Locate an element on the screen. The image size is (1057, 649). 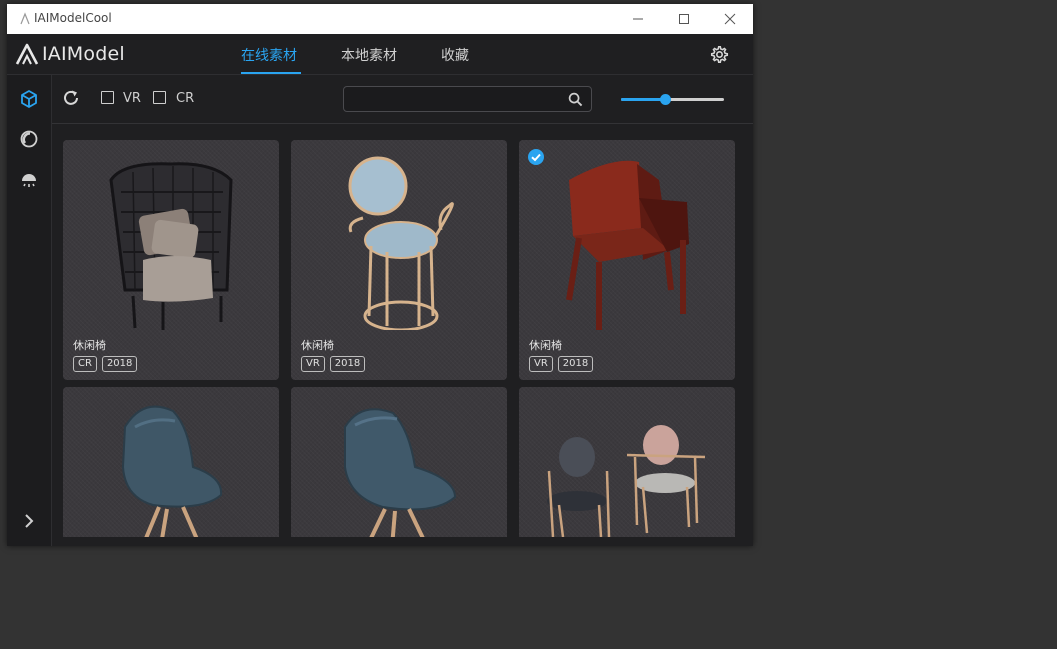
toolbar: VR CR is located at coordinates (402, 99).